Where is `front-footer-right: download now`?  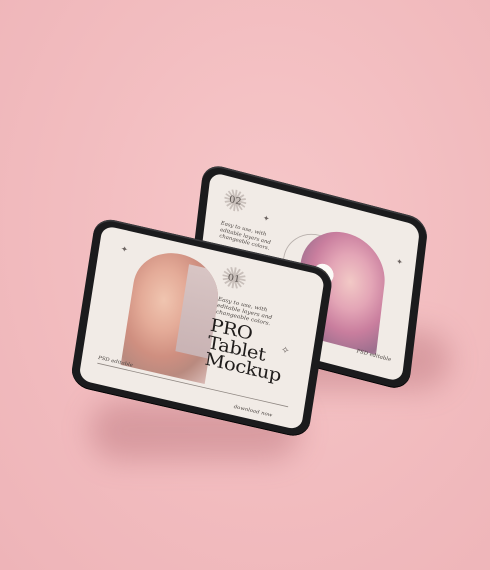
front-footer-right: download now is located at coordinates (253, 411).